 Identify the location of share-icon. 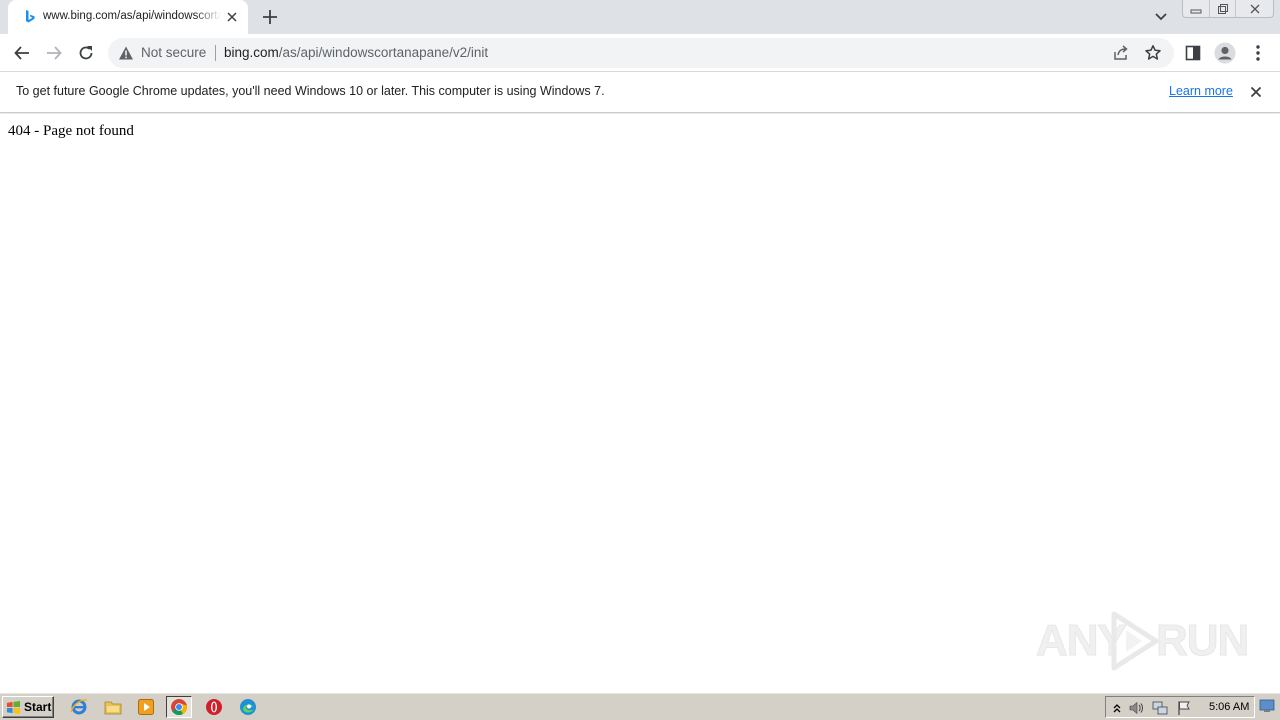
(1121, 53).